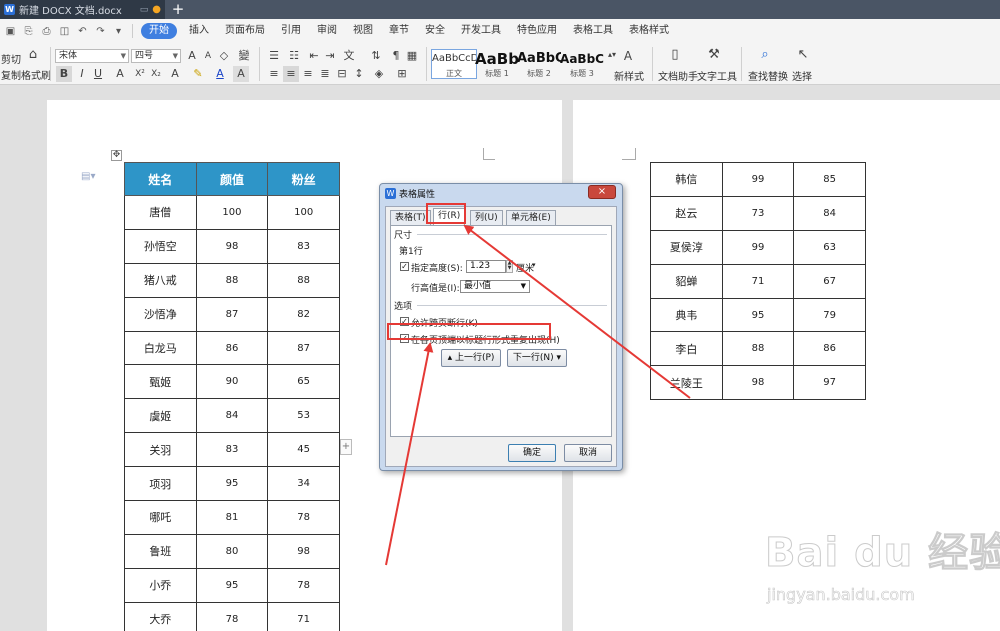 The image size is (1000, 631). Describe the element at coordinates (160, 179) in the screenshot. I see `header-name: 姓名` at that location.